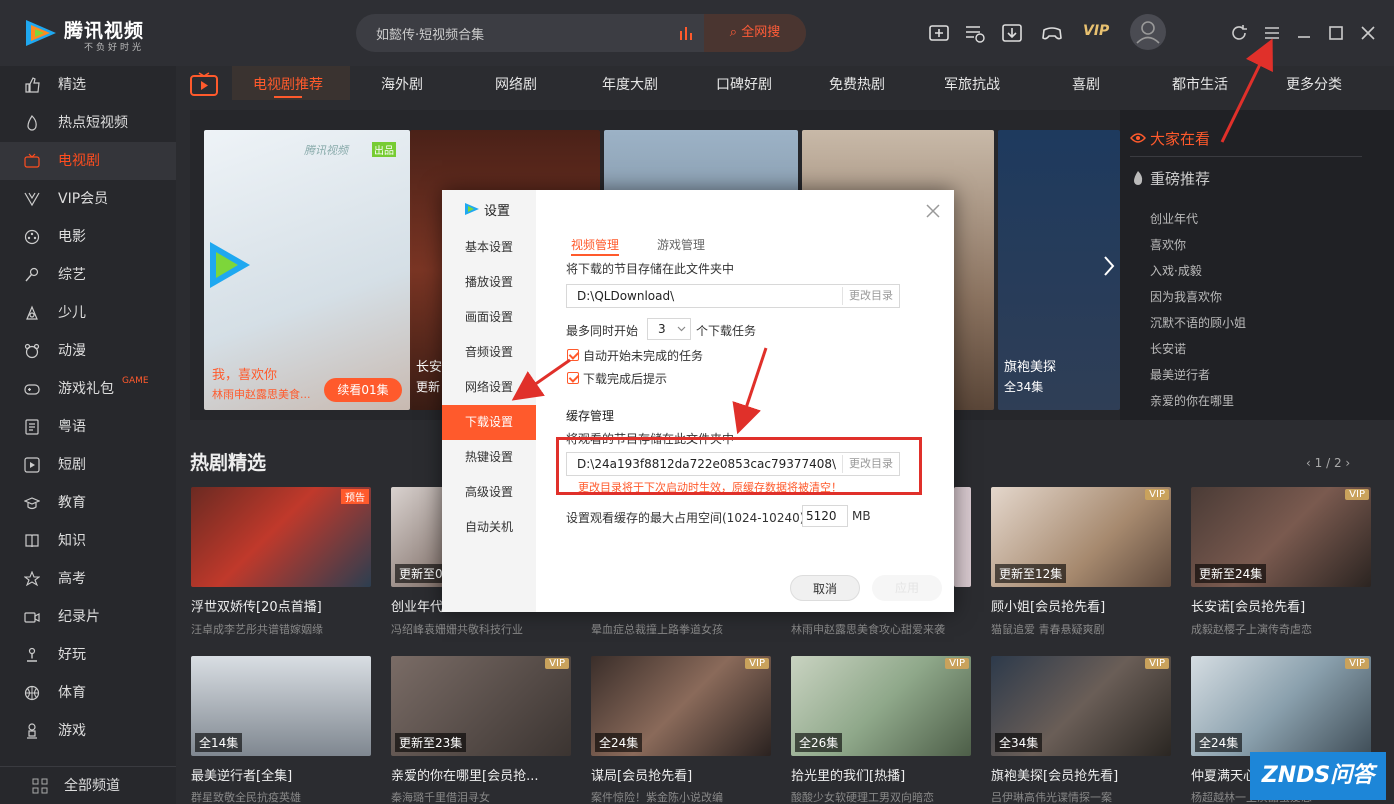  What do you see at coordinates (1272, 33) in the screenshot?
I see `menu-icon` at bounding box center [1272, 33].